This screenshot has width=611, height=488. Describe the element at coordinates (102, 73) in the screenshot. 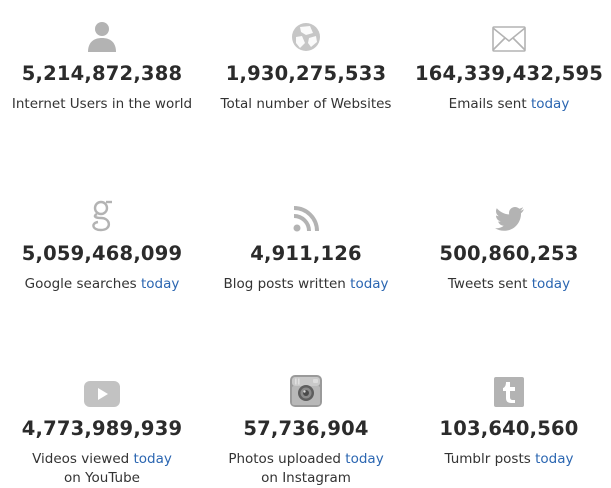

I see `stat-value: 5,214,872,388` at that location.